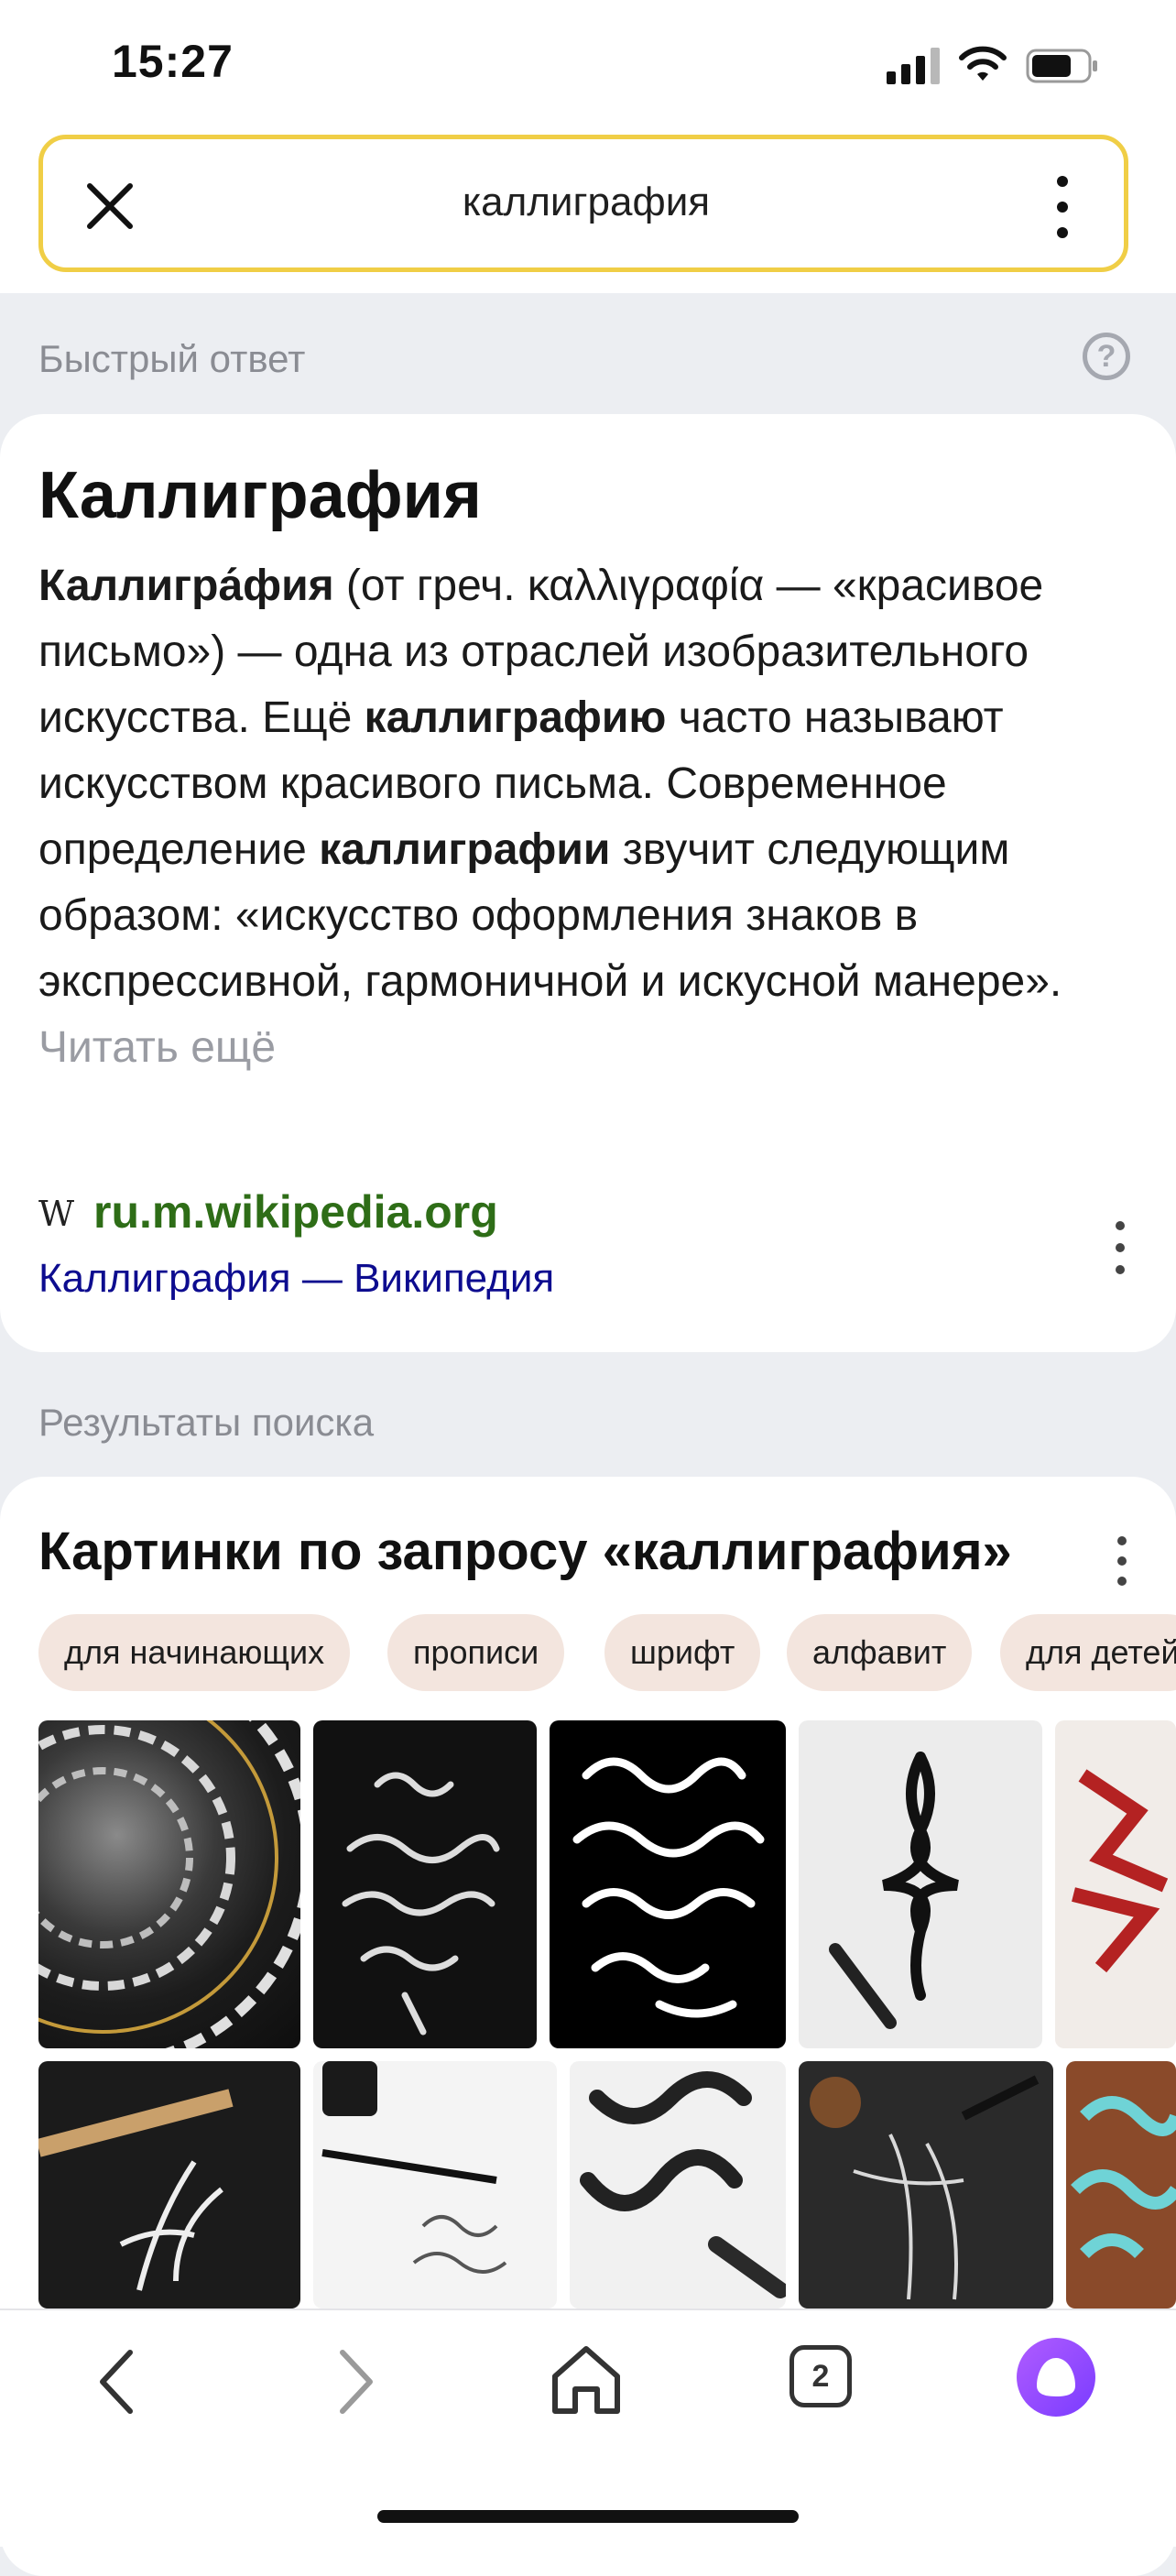  What do you see at coordinates (586, 2378) in the screenshot?
I see `home-icon` at bounding box center [586, 2378].